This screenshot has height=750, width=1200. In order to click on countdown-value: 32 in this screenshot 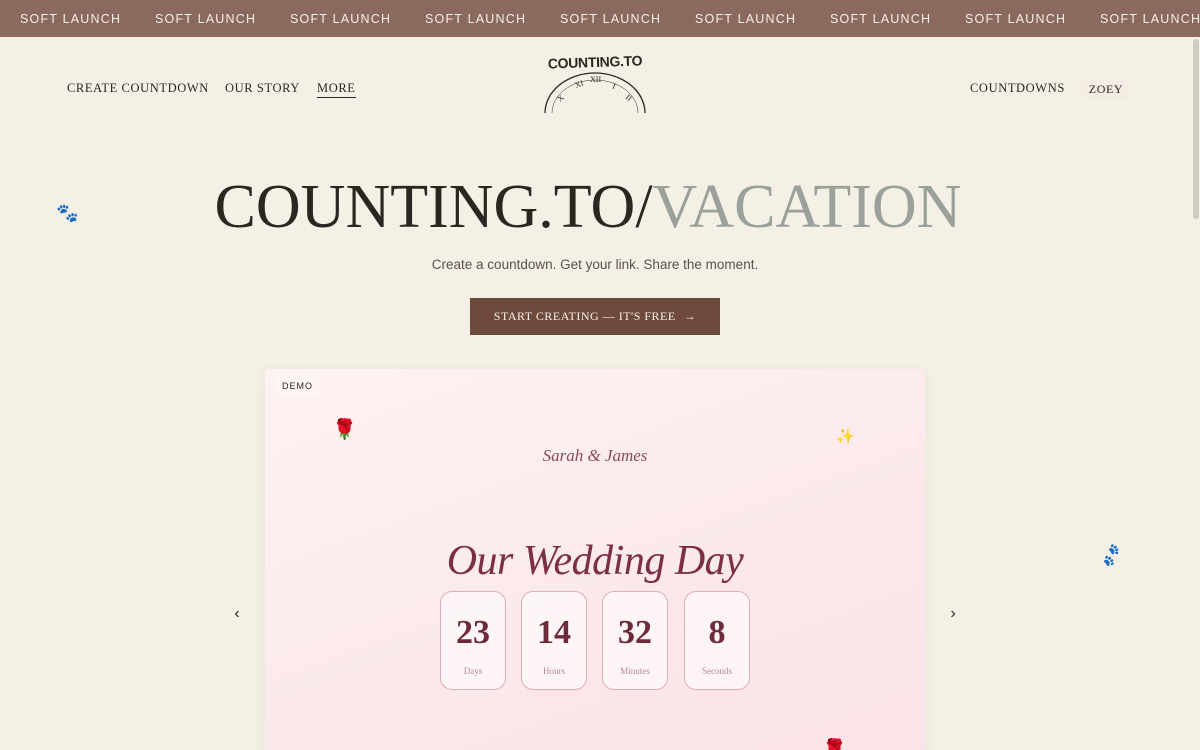, I will do `click(635, 632)`.